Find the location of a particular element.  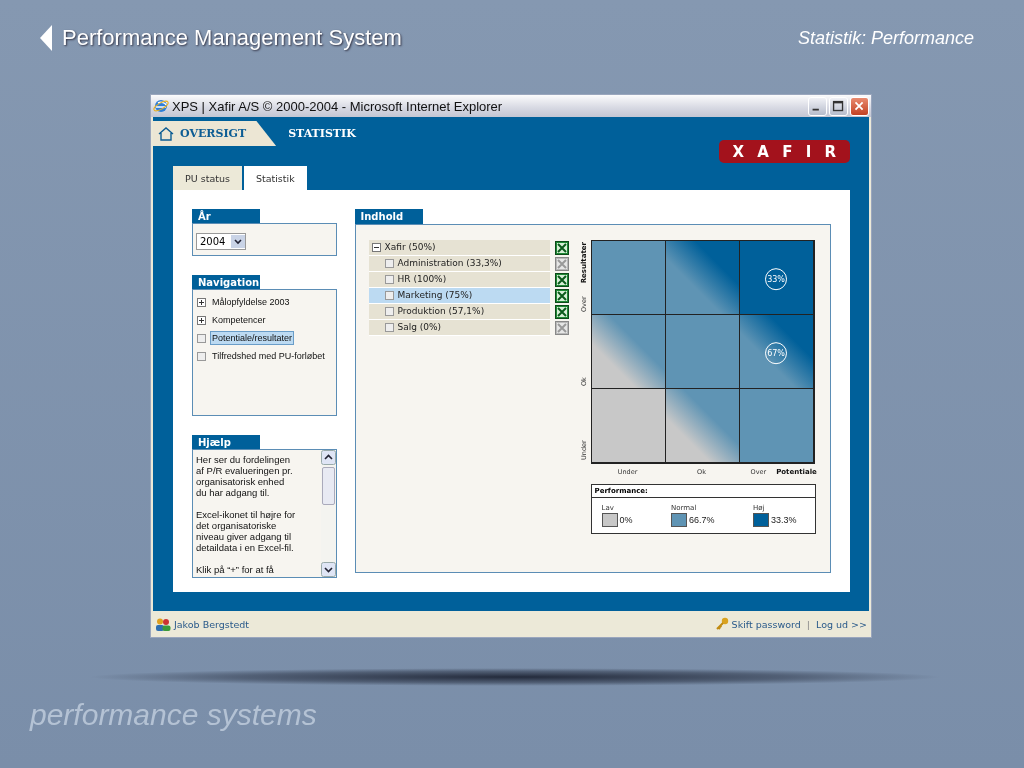

navigation-item: Kompetencer is located at coordinates (239, 320).